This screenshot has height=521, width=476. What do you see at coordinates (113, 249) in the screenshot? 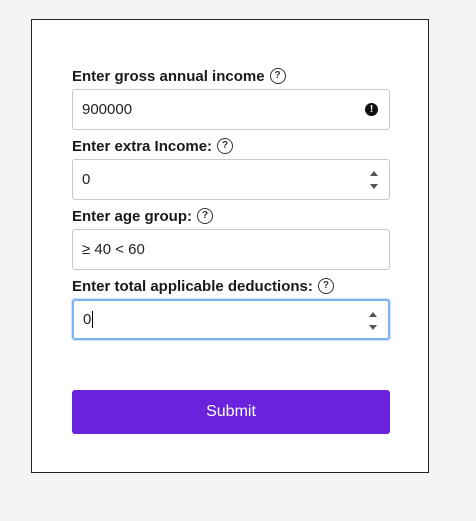
I see `age-group-value: ≥ 40 < 60` at bounding box center [113, 249].